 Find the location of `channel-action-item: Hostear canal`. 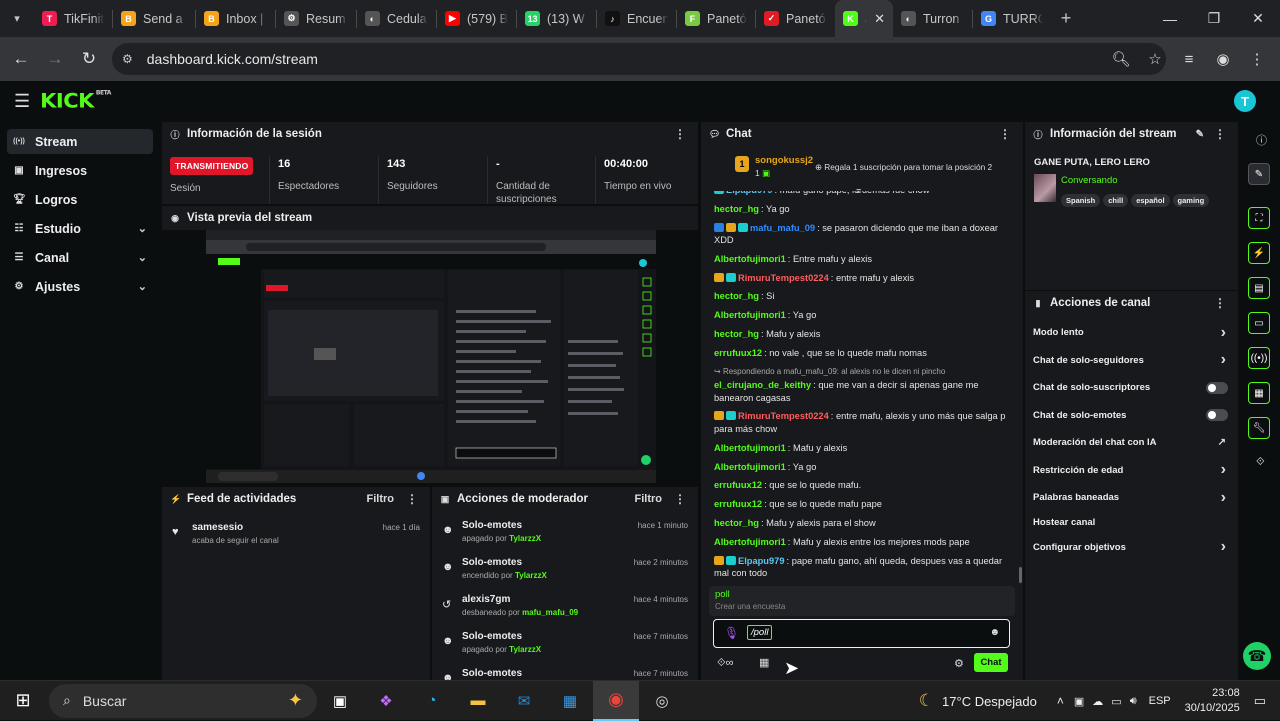

channel-action-item: Hostear canal is located at coordinates (1131, 523).